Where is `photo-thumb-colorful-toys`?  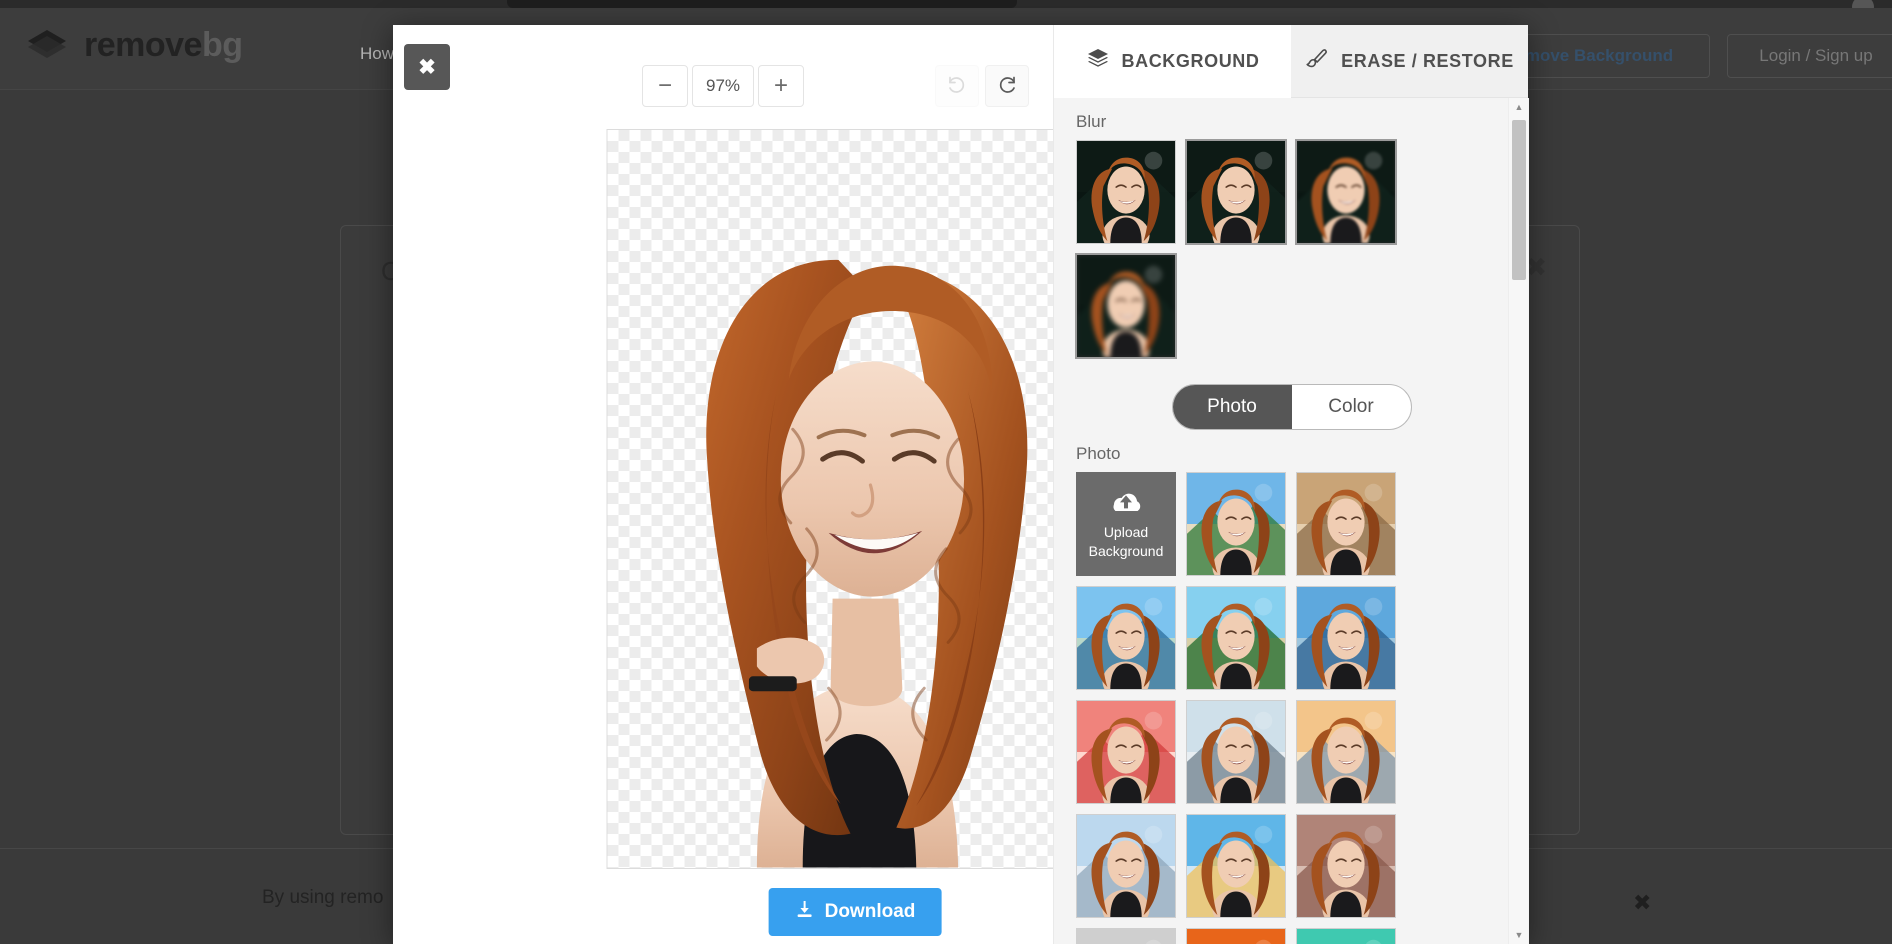 photo-thumb-colorful-toys is located at coordinates (1346, 936).